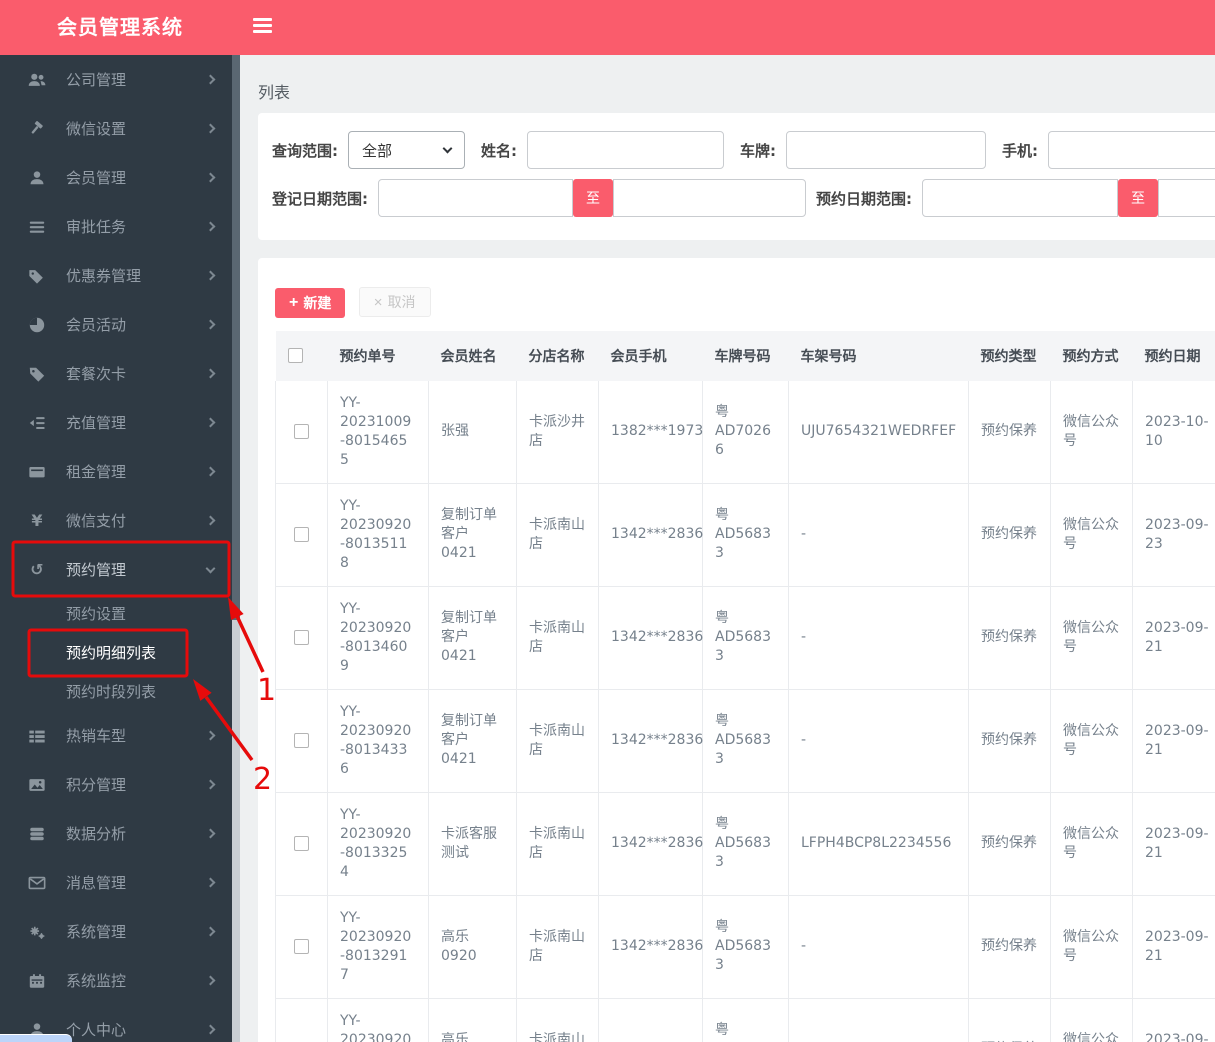 This screenshot has width=1215, height=1042. I want to click on appointment-date-to-button: 至, so click(1138, 198).